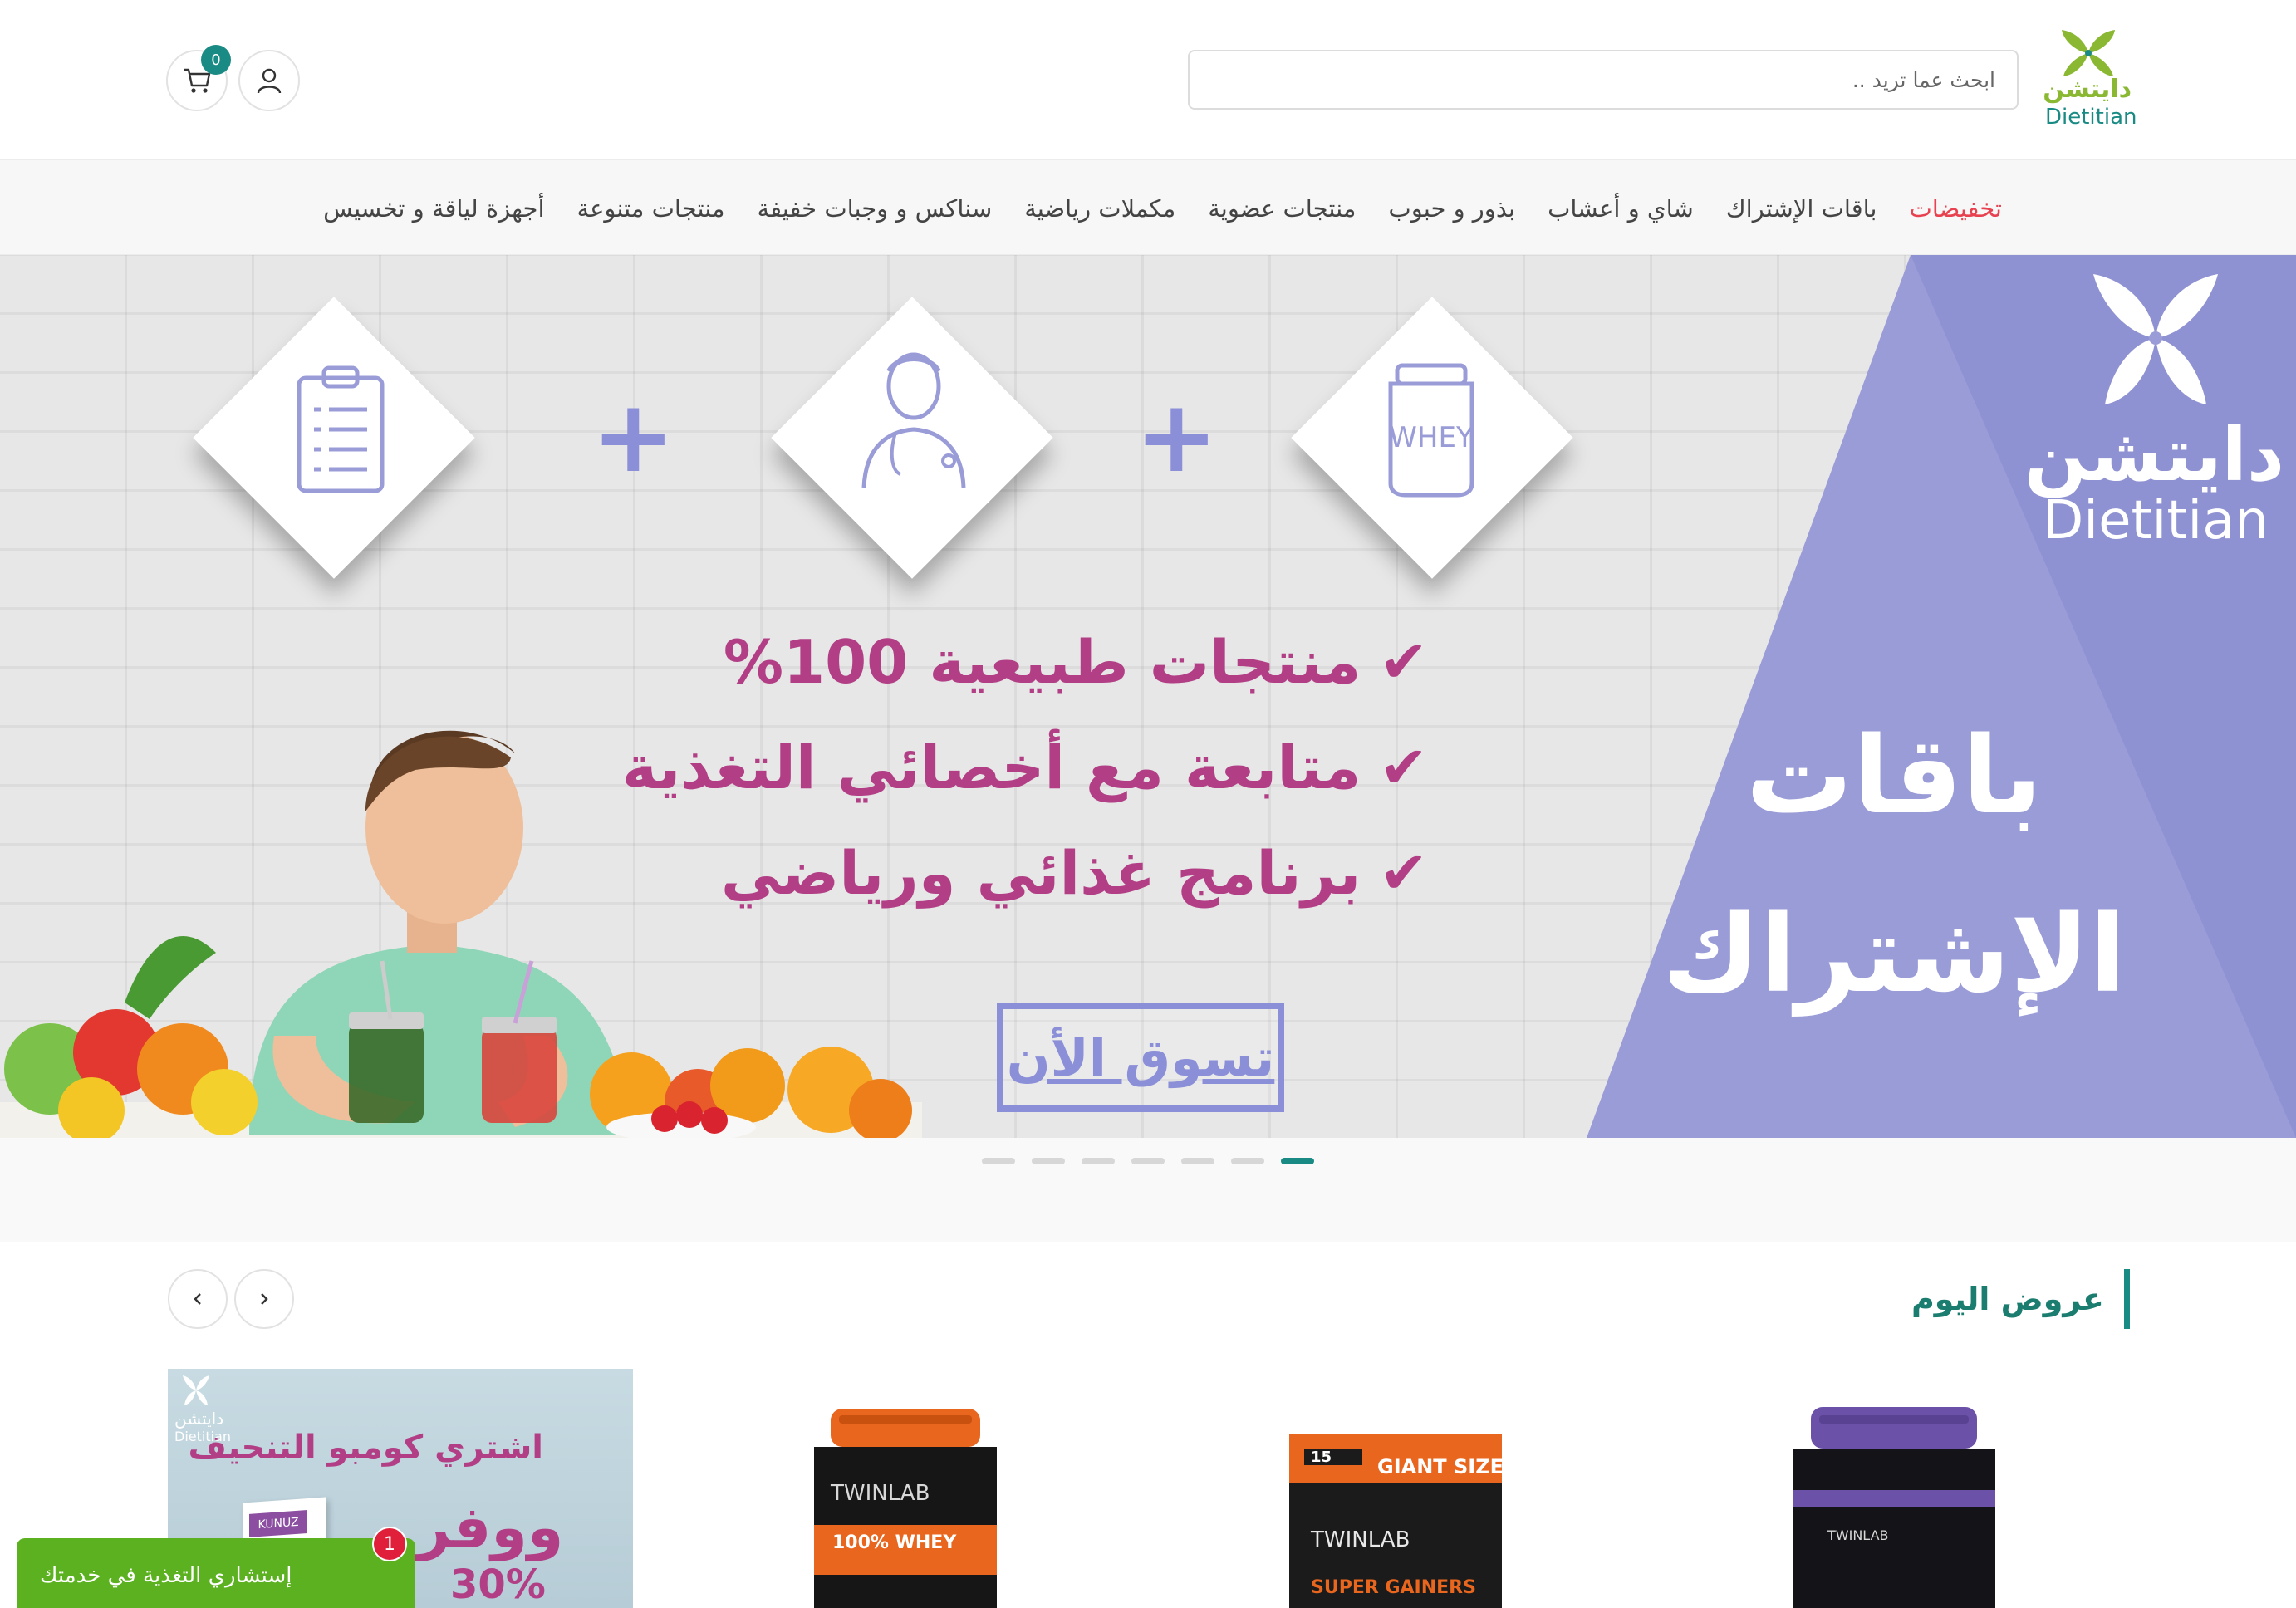 The height and width of the screenshot is (1608, 2296). Describe the element at coordinates (390, 1544) in the screenshot. I see `chat-notification-badge: 1` at that location.